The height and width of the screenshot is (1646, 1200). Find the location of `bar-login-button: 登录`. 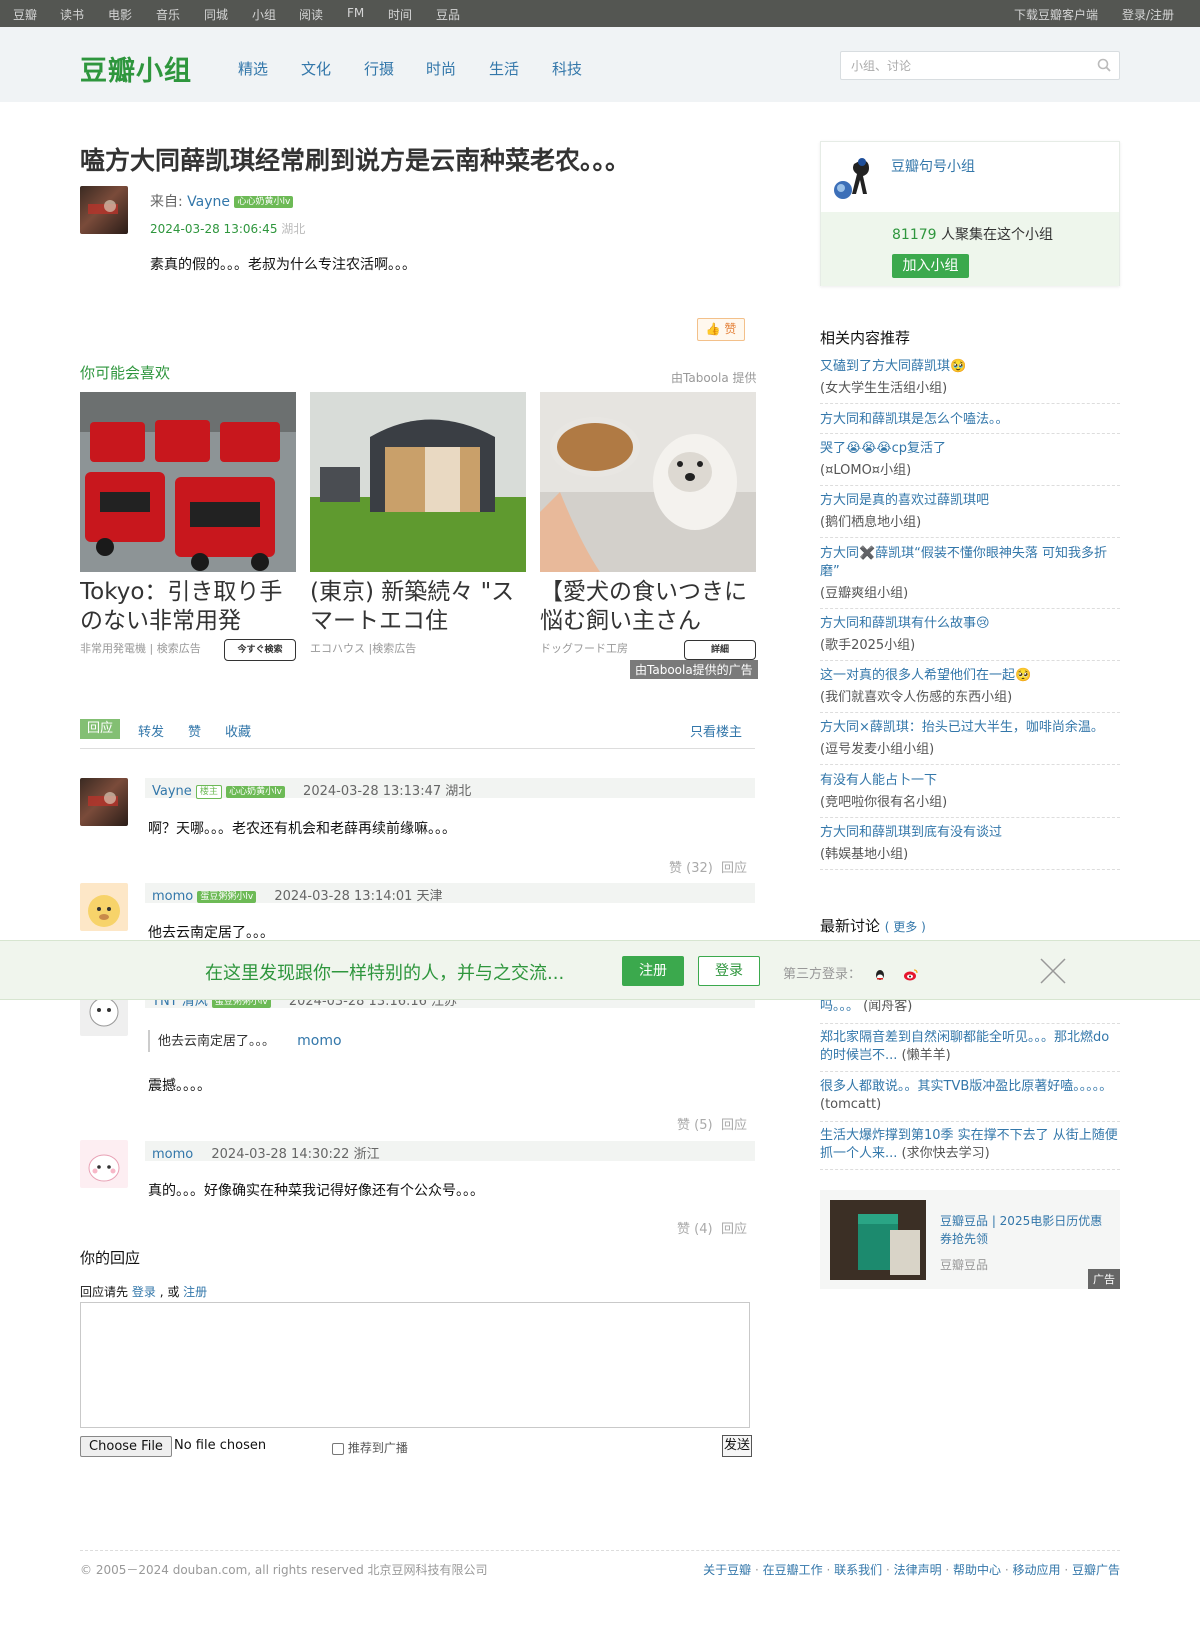

bar-login-button: 登录 is located at coordinates (729, 971).